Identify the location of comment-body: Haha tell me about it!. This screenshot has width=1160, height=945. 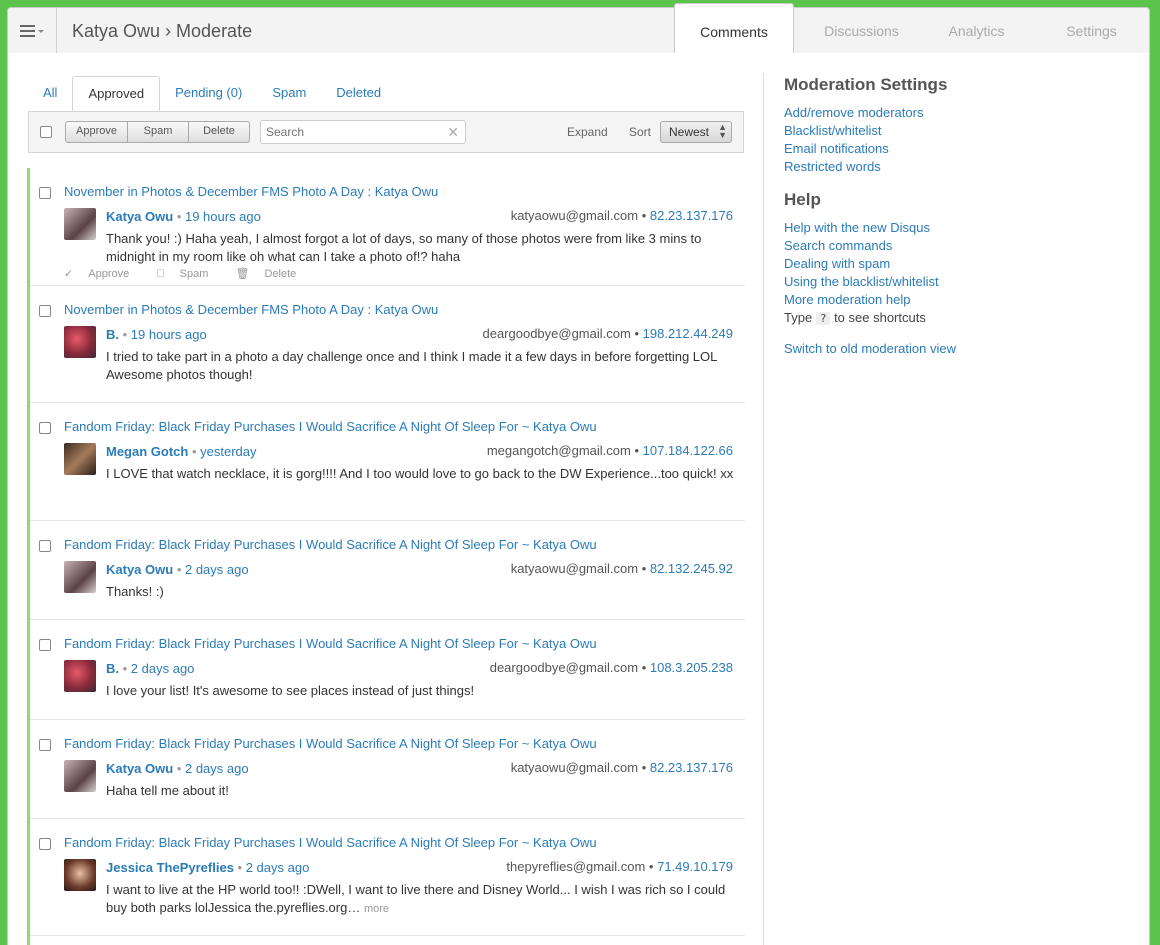
(167, 790).